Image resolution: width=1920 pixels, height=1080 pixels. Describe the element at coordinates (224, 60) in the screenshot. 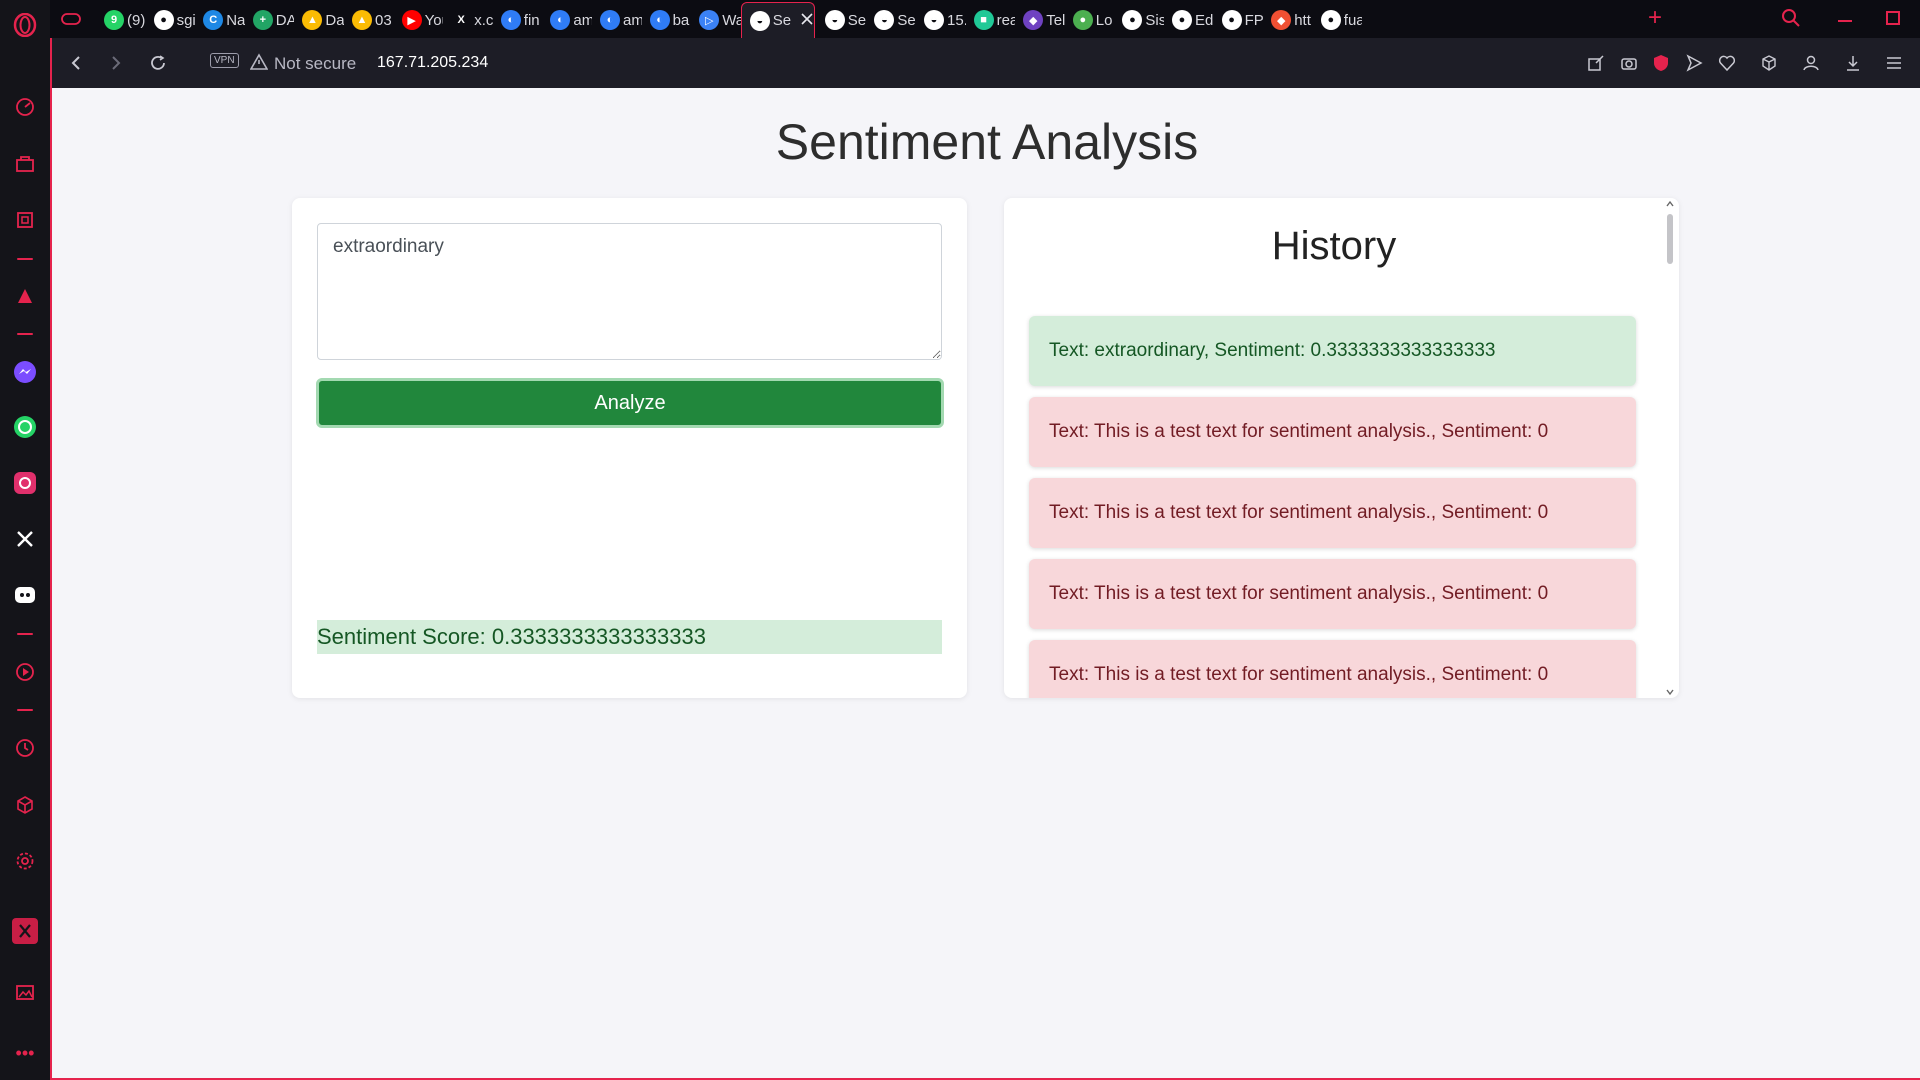

I see `vpn-badge: VPN` at that location.